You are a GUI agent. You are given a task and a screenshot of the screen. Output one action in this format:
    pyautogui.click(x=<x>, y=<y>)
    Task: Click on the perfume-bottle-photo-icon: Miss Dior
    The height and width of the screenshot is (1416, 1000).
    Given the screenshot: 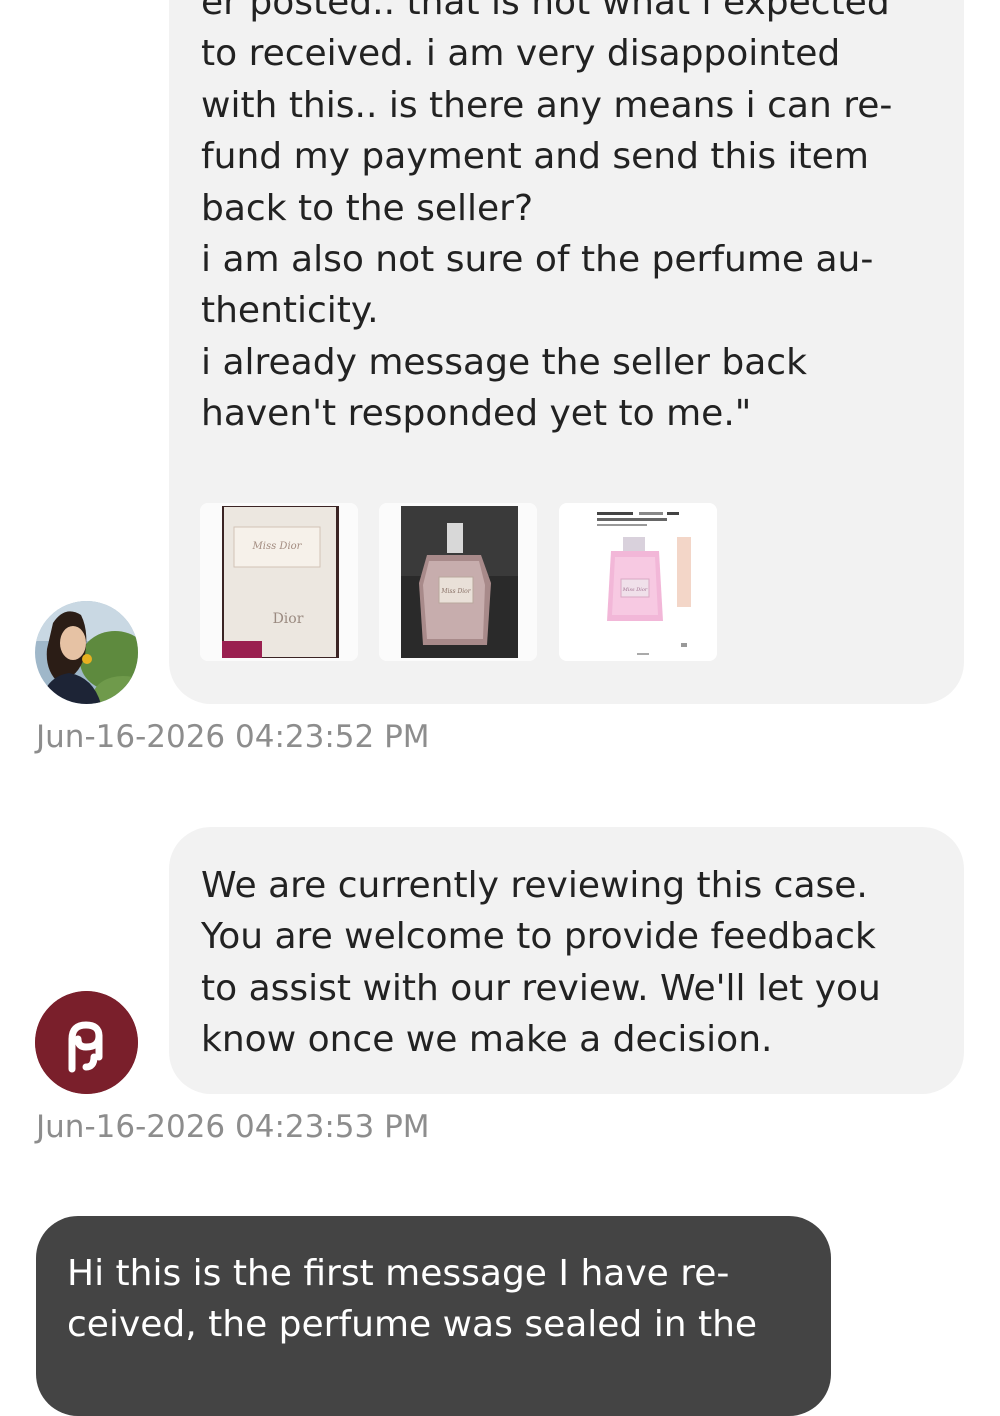 What is the action you would take?
    pyautogui.click(x=458, y=582)
    